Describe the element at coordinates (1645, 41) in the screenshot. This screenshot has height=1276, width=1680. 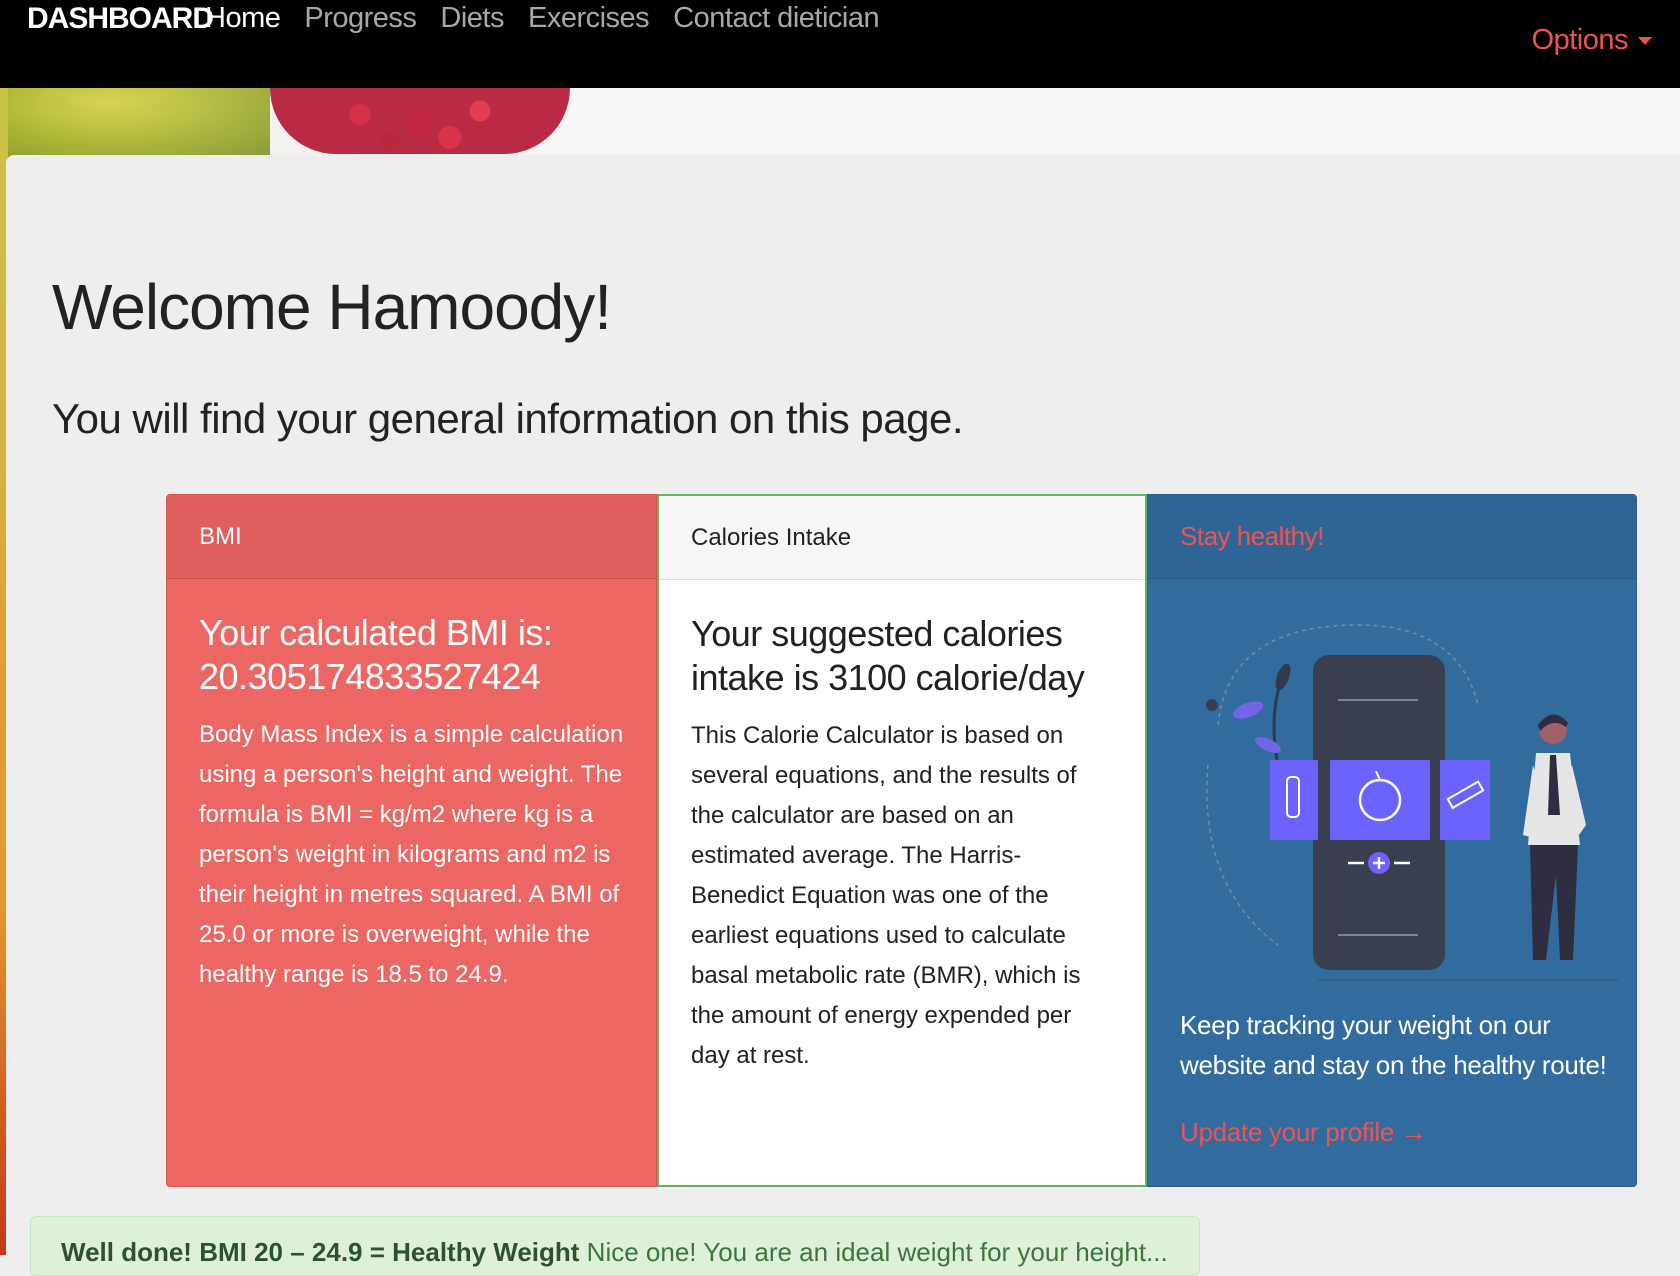
I see `caret-down-icon` at that location.